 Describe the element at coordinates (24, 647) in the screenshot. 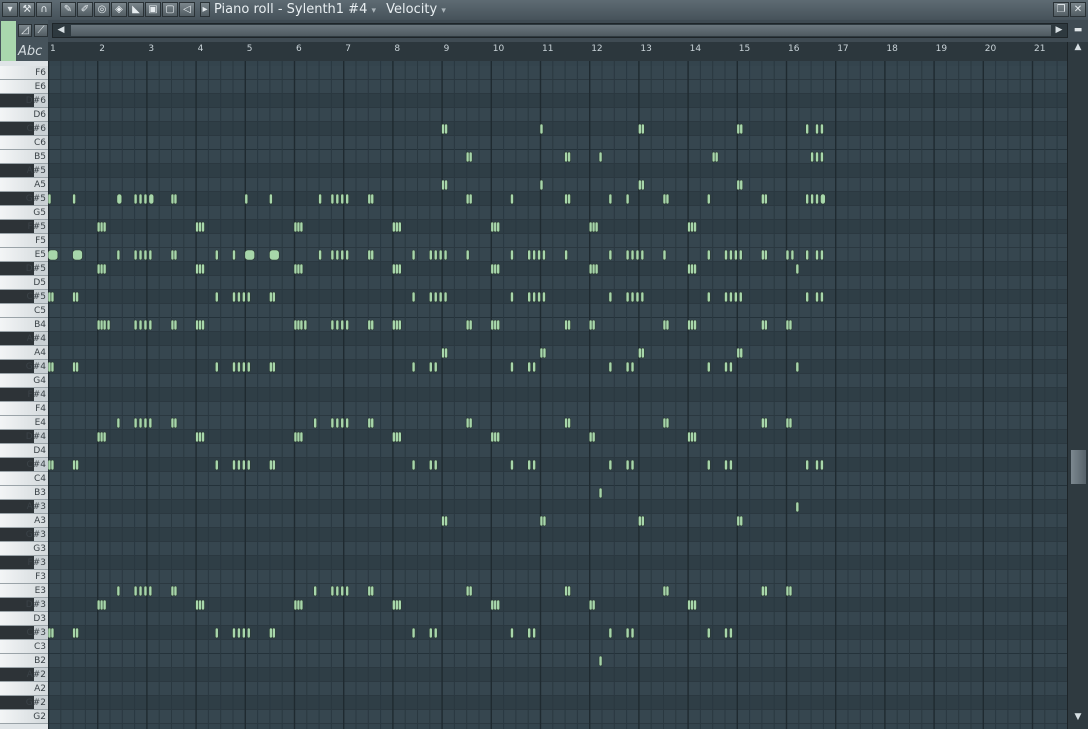

I see `piano-key: C3` at that location.